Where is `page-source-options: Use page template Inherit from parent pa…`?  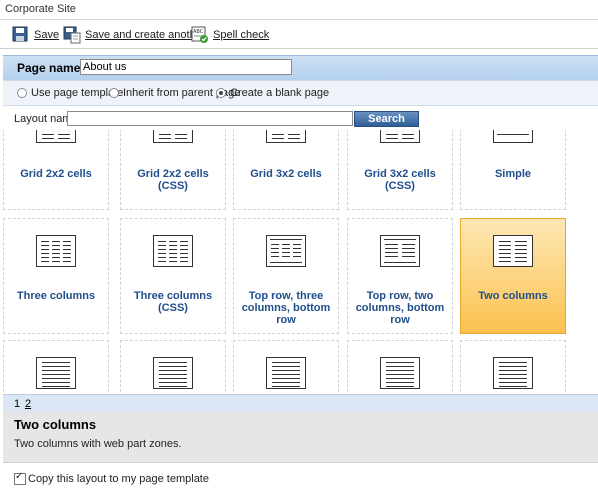 page-source-options: Use page template Inherit from parent pa… is located at coordinates (300, 93).